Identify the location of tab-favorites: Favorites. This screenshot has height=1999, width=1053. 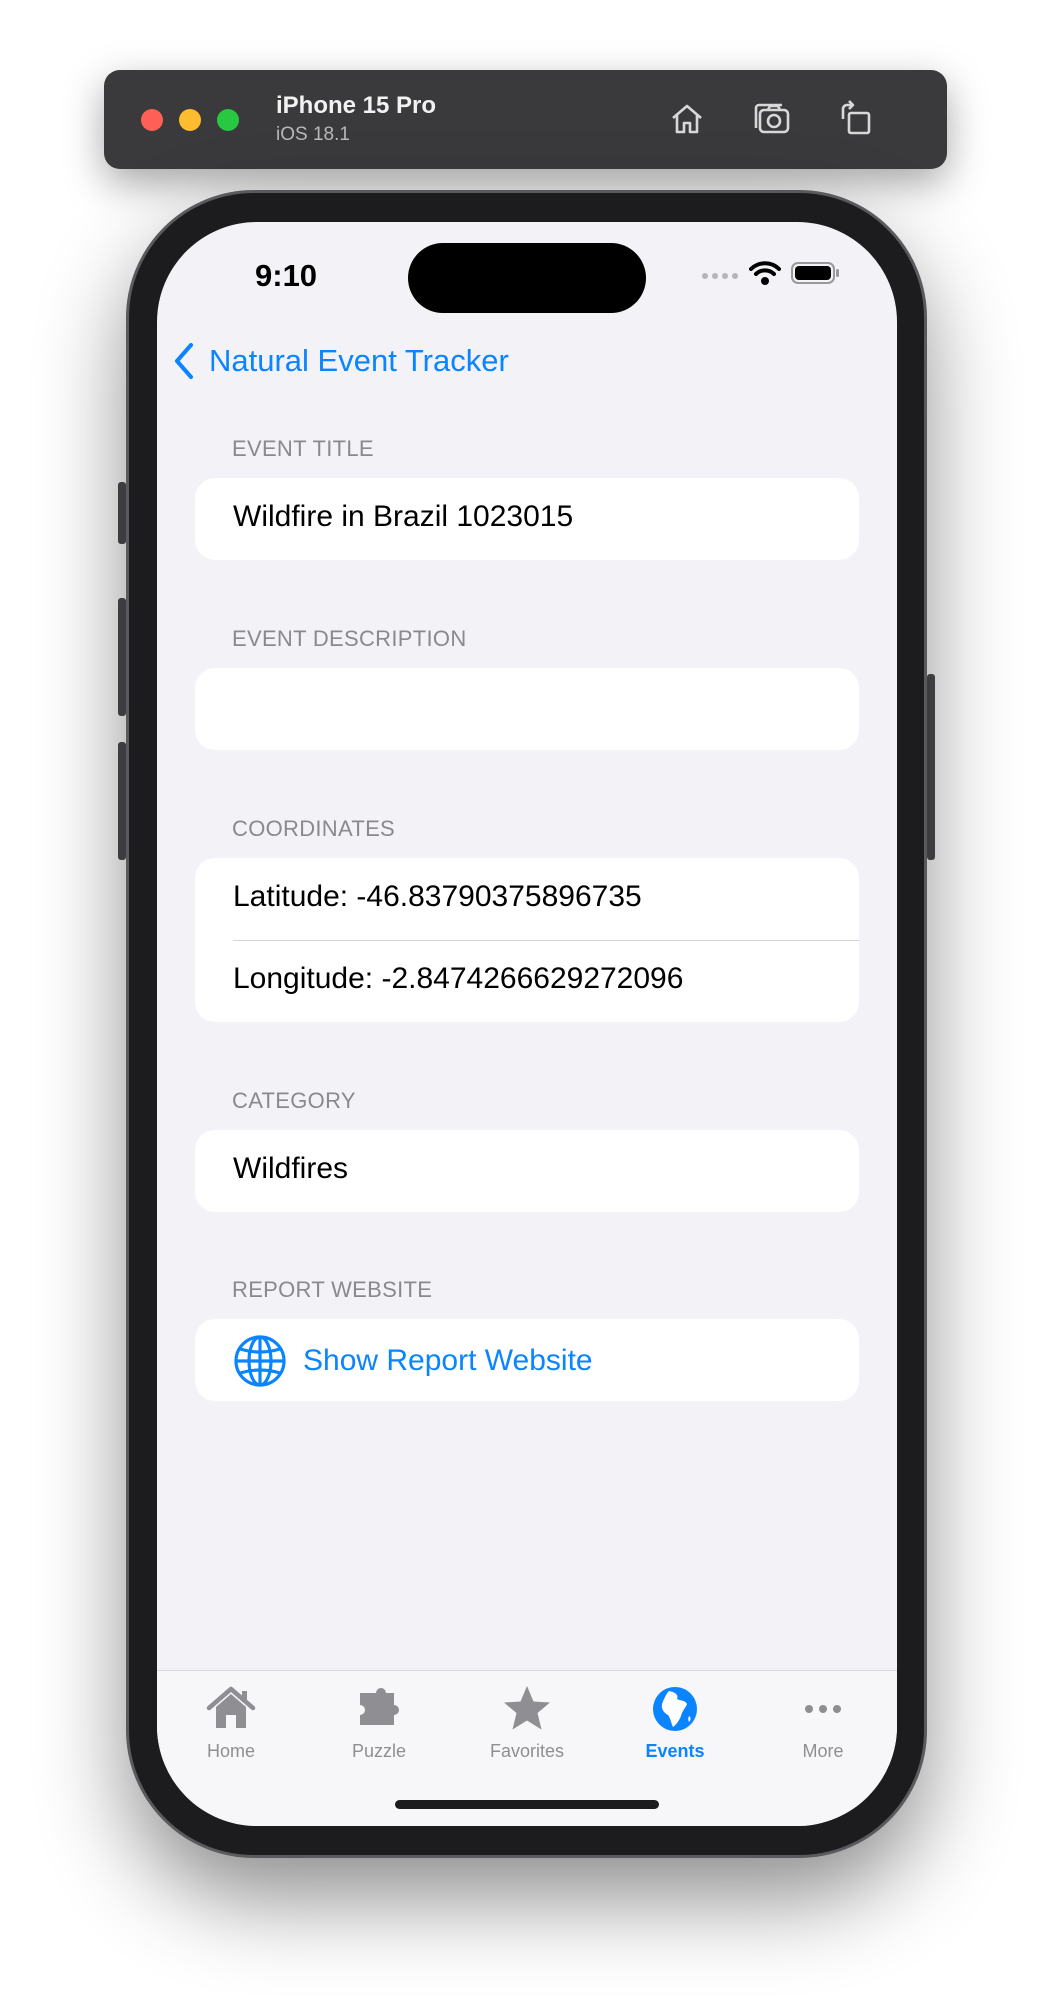
(527, 1722).